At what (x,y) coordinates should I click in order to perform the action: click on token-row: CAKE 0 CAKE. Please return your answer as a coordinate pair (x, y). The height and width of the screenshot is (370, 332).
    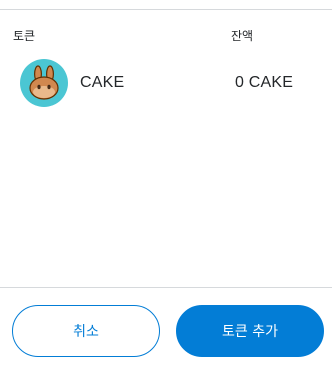
    Looking at the image, I should click on (166, 83).